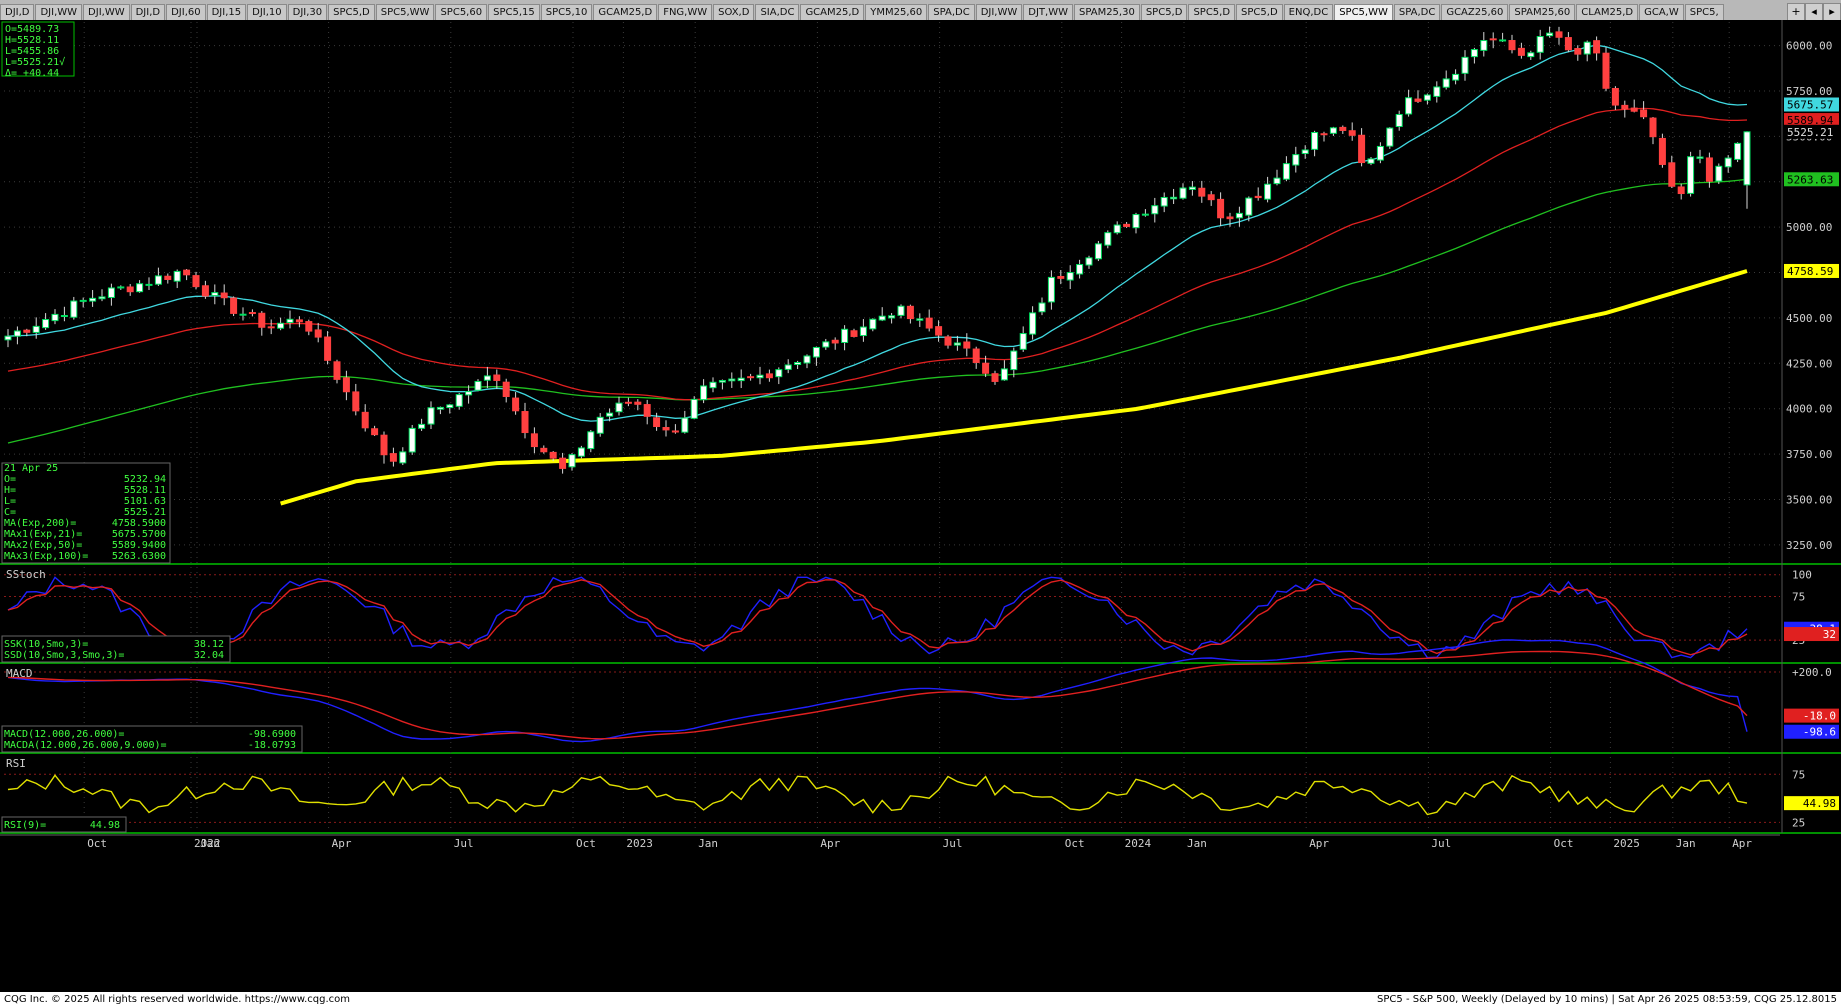 This screenshot has width=1841, height=1008. I want to click on indicator-tick-label: 75, so click(1798, 774).